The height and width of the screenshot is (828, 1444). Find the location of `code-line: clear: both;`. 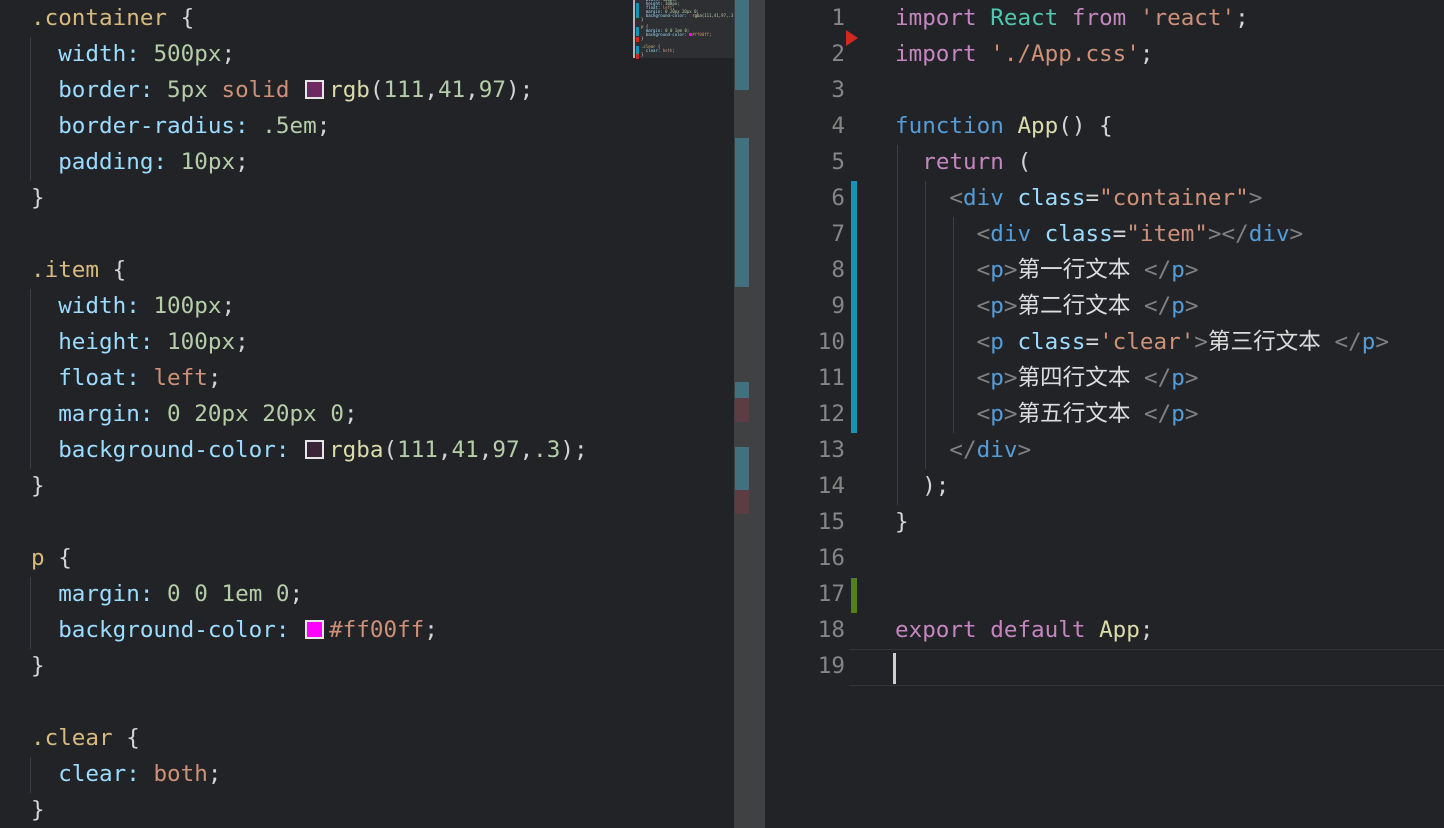

code-line: clear: both; is located at coordinates (126, 774).